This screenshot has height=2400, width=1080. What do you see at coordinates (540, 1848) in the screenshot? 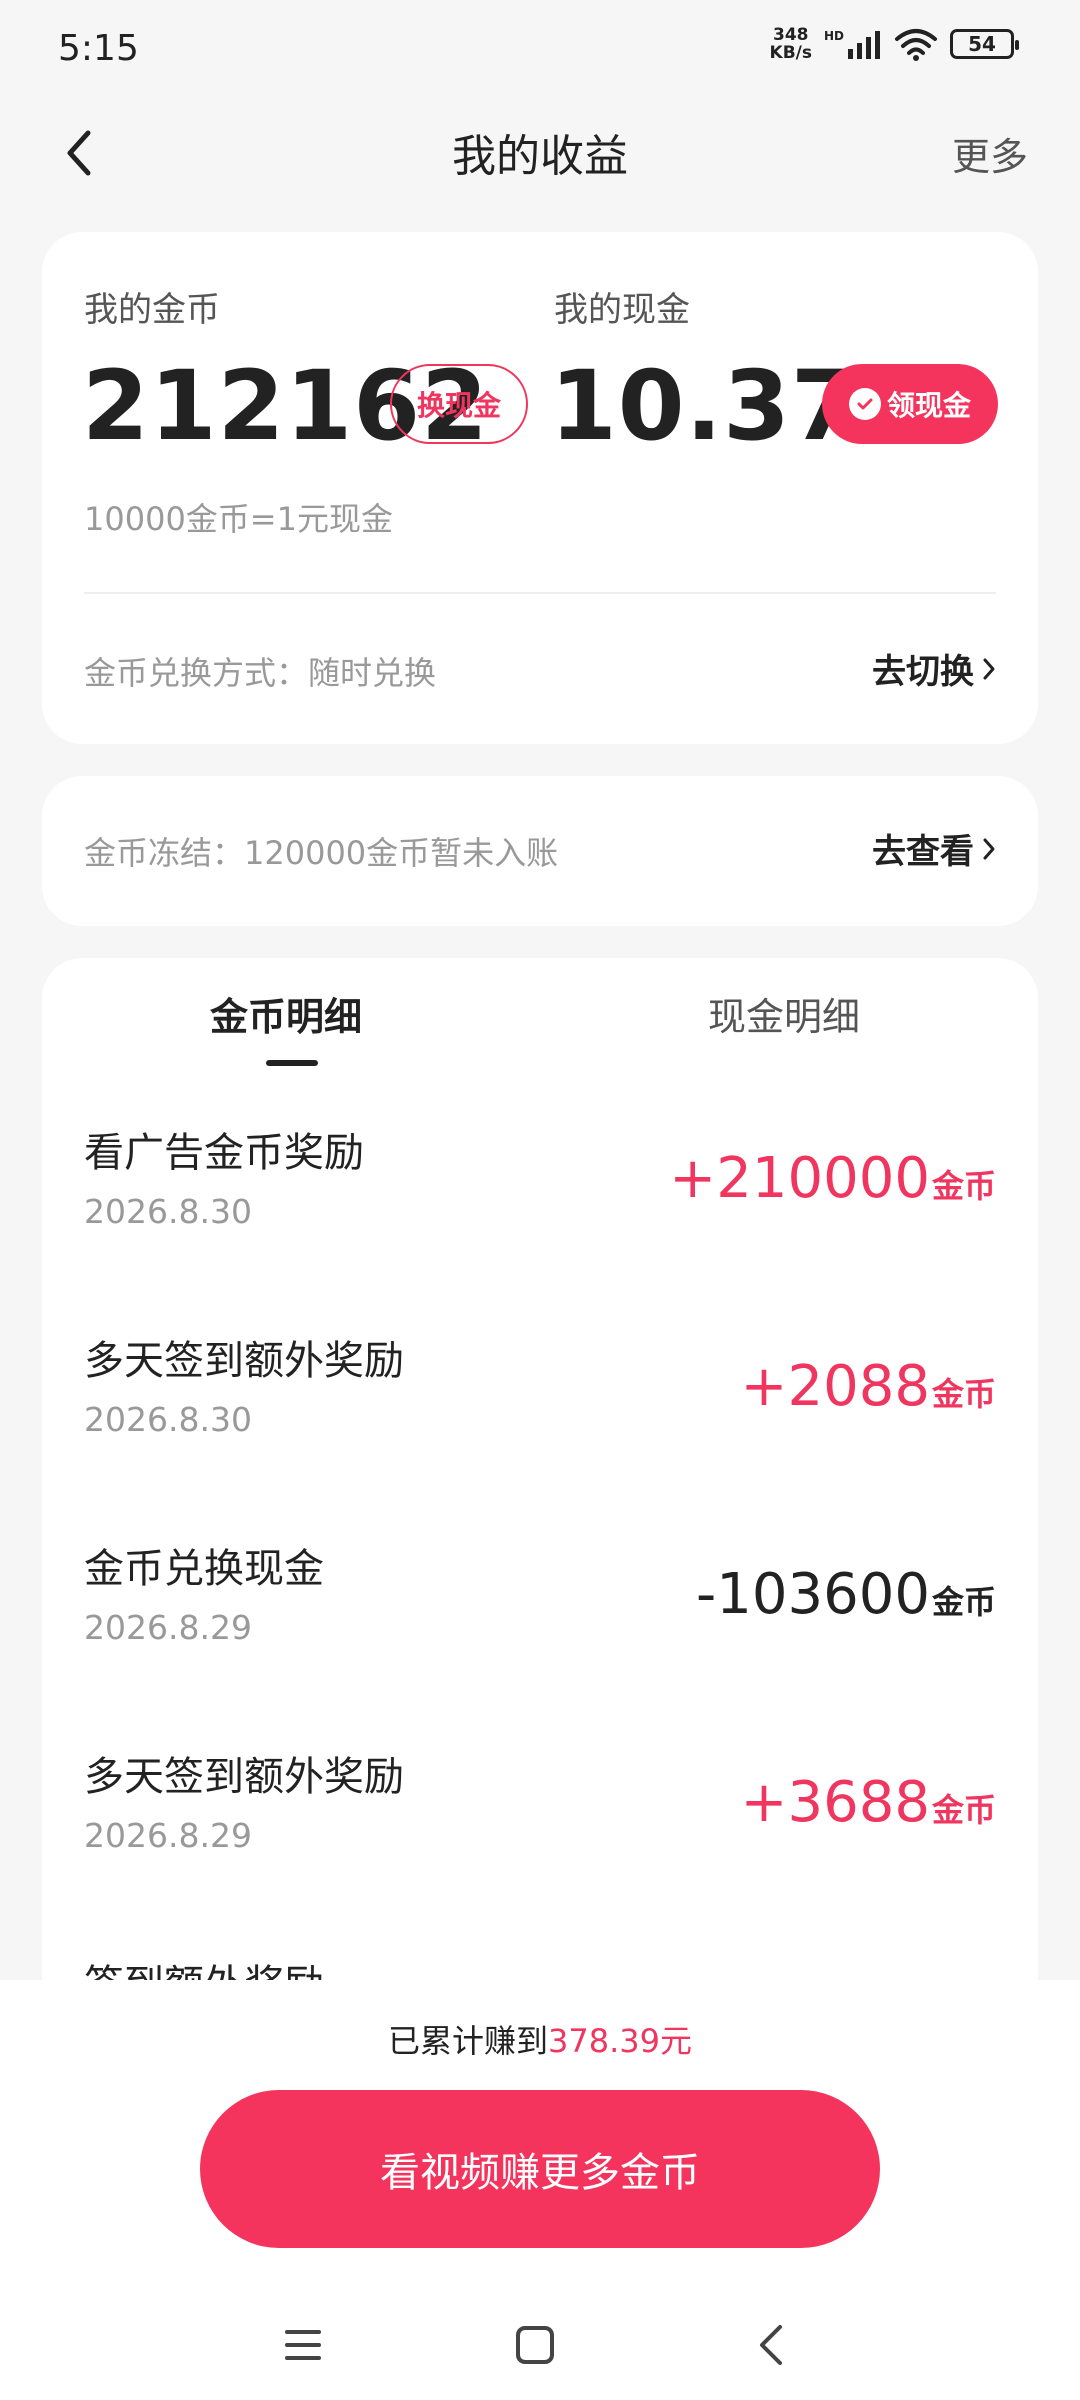
I see `list-item: 多天签到额外奖励 2026.8.29 +3688 金币` at bounding box center [540, 1848].